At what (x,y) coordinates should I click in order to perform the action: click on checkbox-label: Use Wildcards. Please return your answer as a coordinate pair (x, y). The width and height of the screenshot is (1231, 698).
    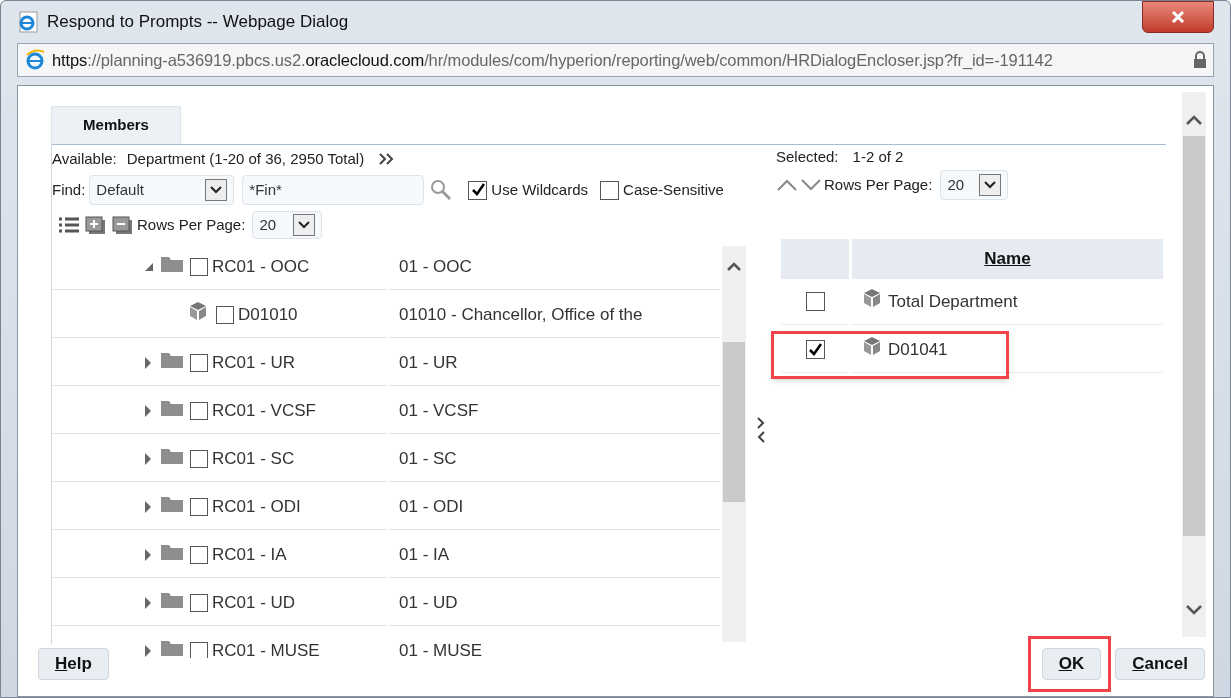
    Looking at the image, I should click on (540, 190).